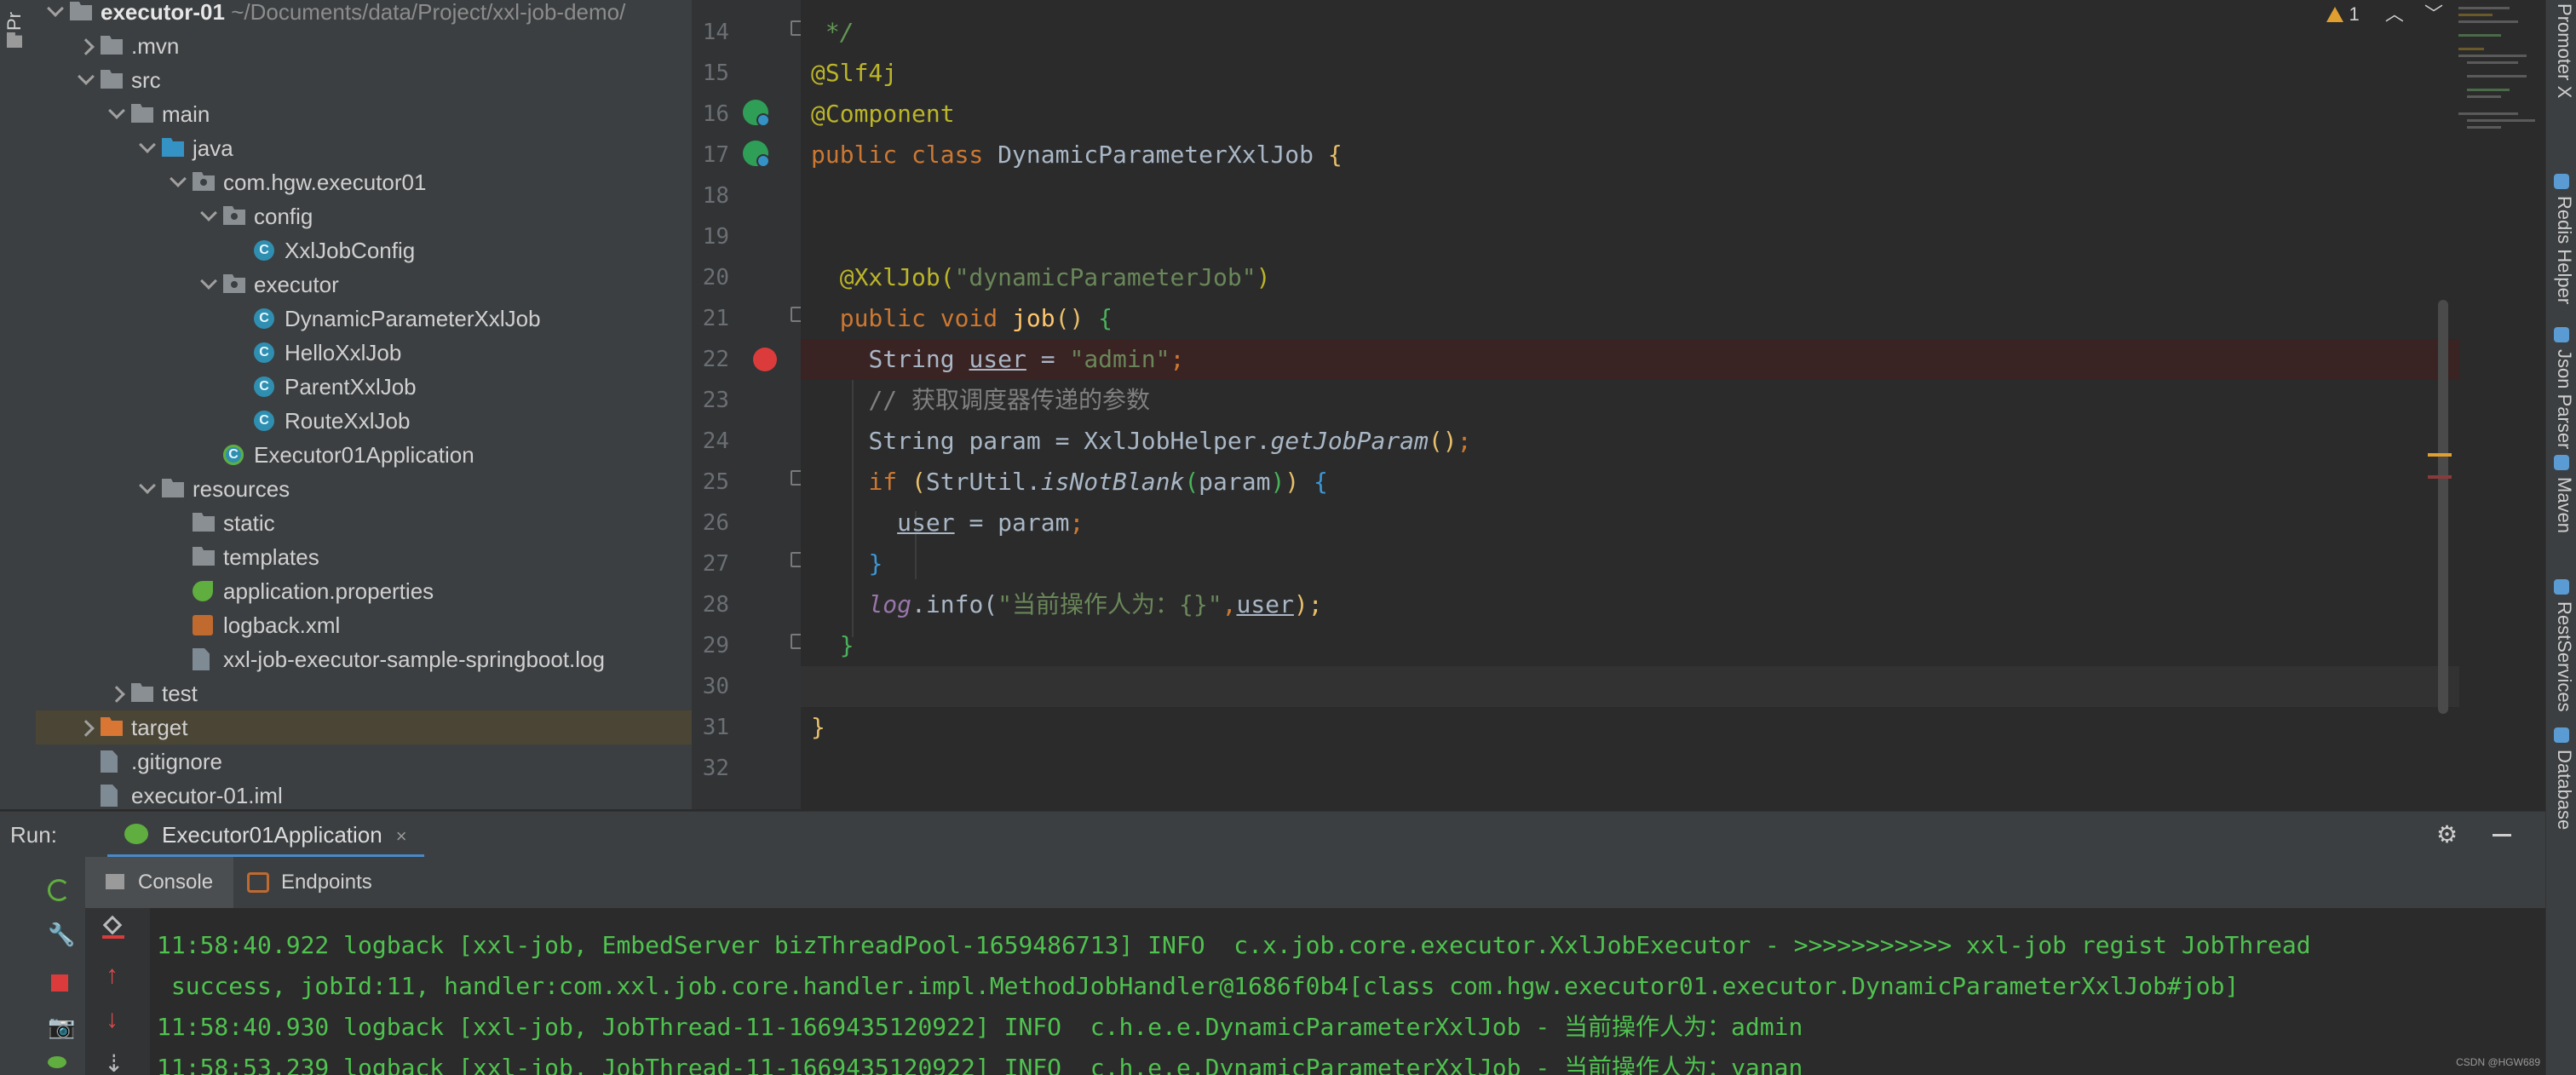 Image resolution: width=2576 pixels, height=1075 pixels. I want to click on tree-item-dynamicparameterxxljob: C DynamicParameterXxlJob, so click(364, 319).